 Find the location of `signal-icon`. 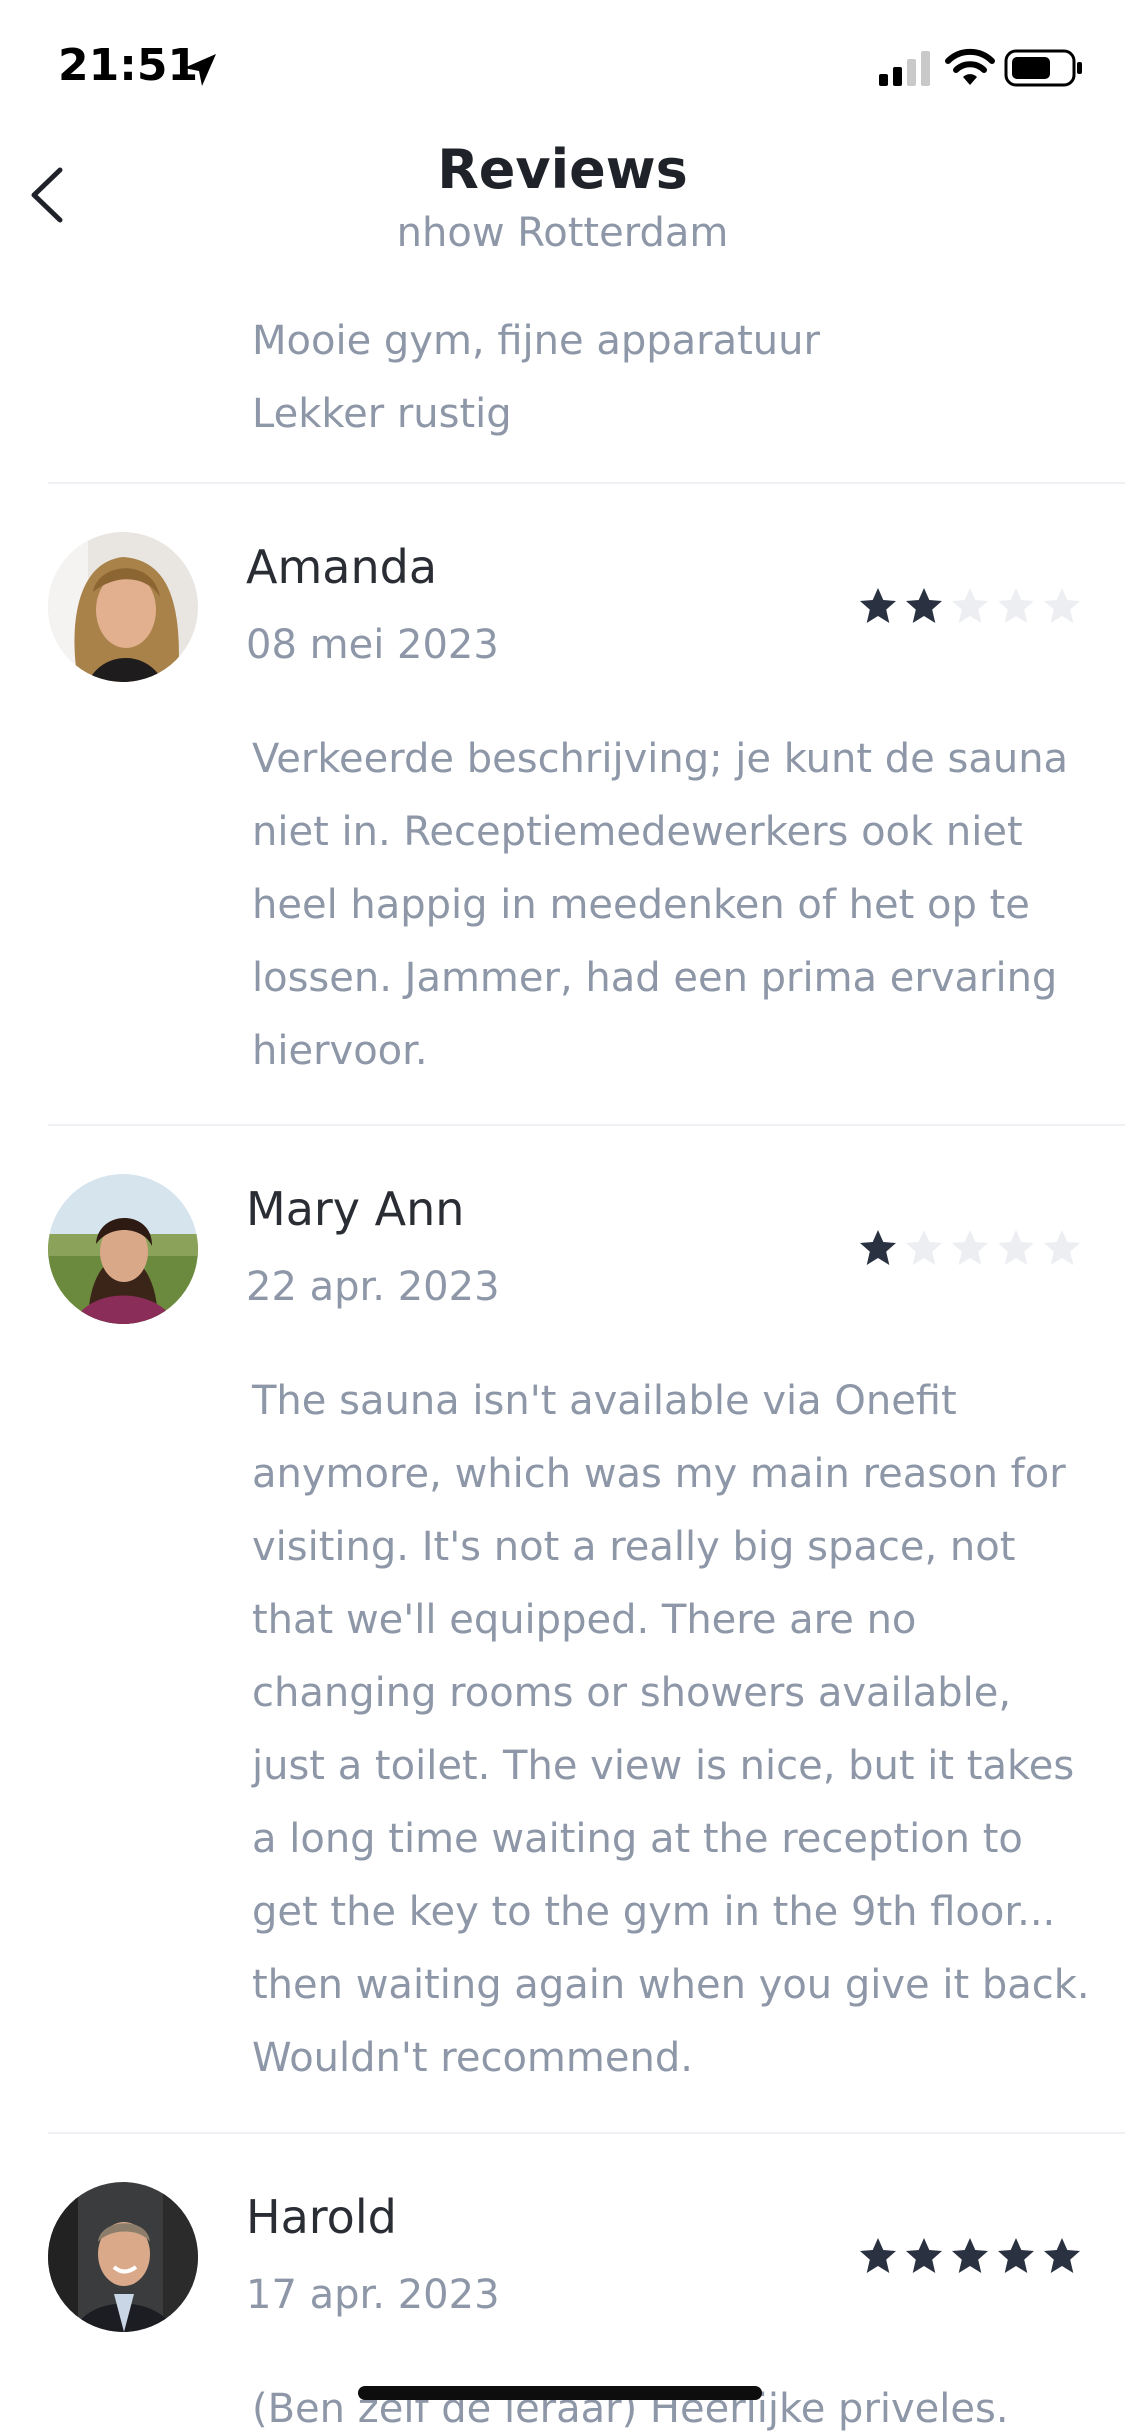

signal-icon is located at coordinates (904, 68).